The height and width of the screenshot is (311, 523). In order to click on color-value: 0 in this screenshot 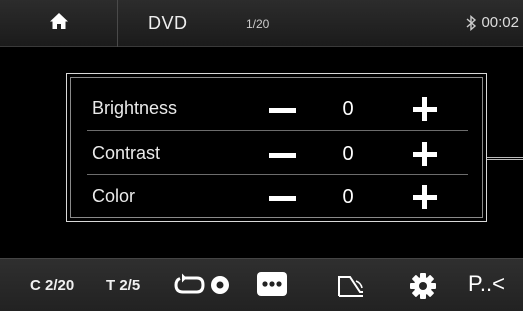, I will do `click(348, 197)`.